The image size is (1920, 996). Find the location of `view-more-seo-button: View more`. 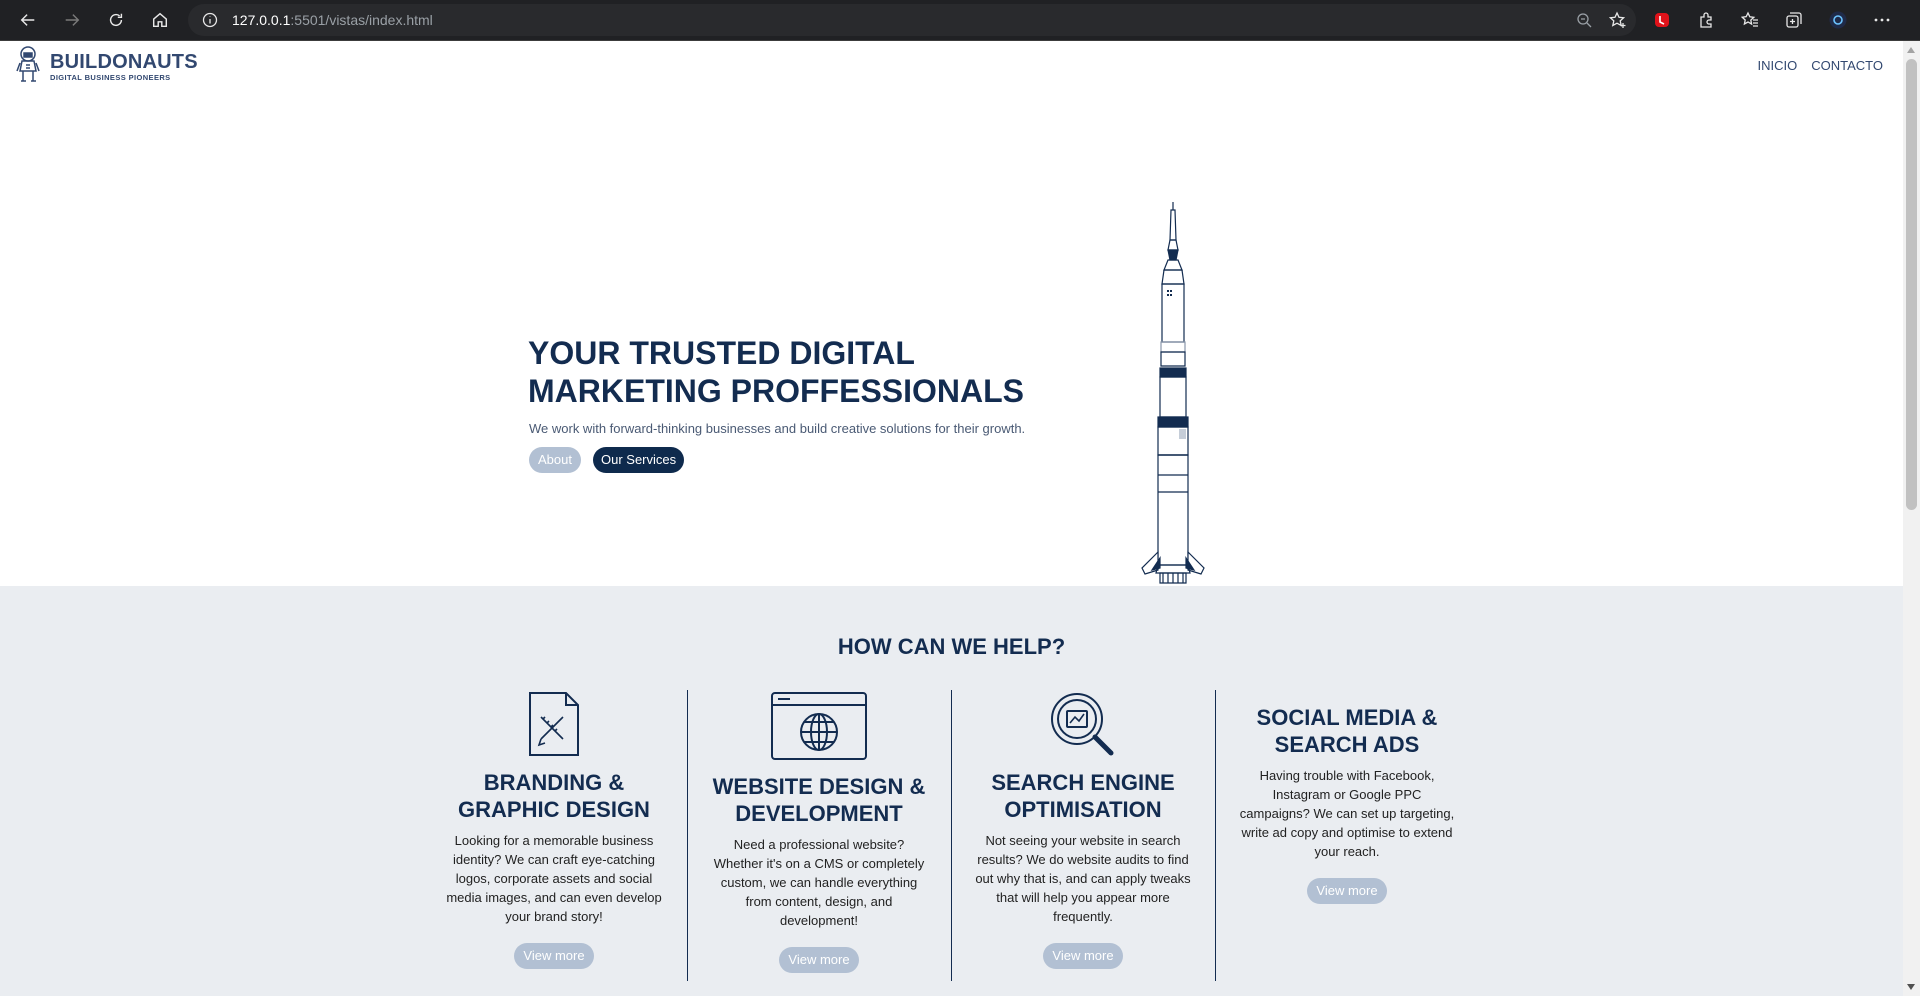

view-more-seo-button: View more is located at coordinates (1083, 956).